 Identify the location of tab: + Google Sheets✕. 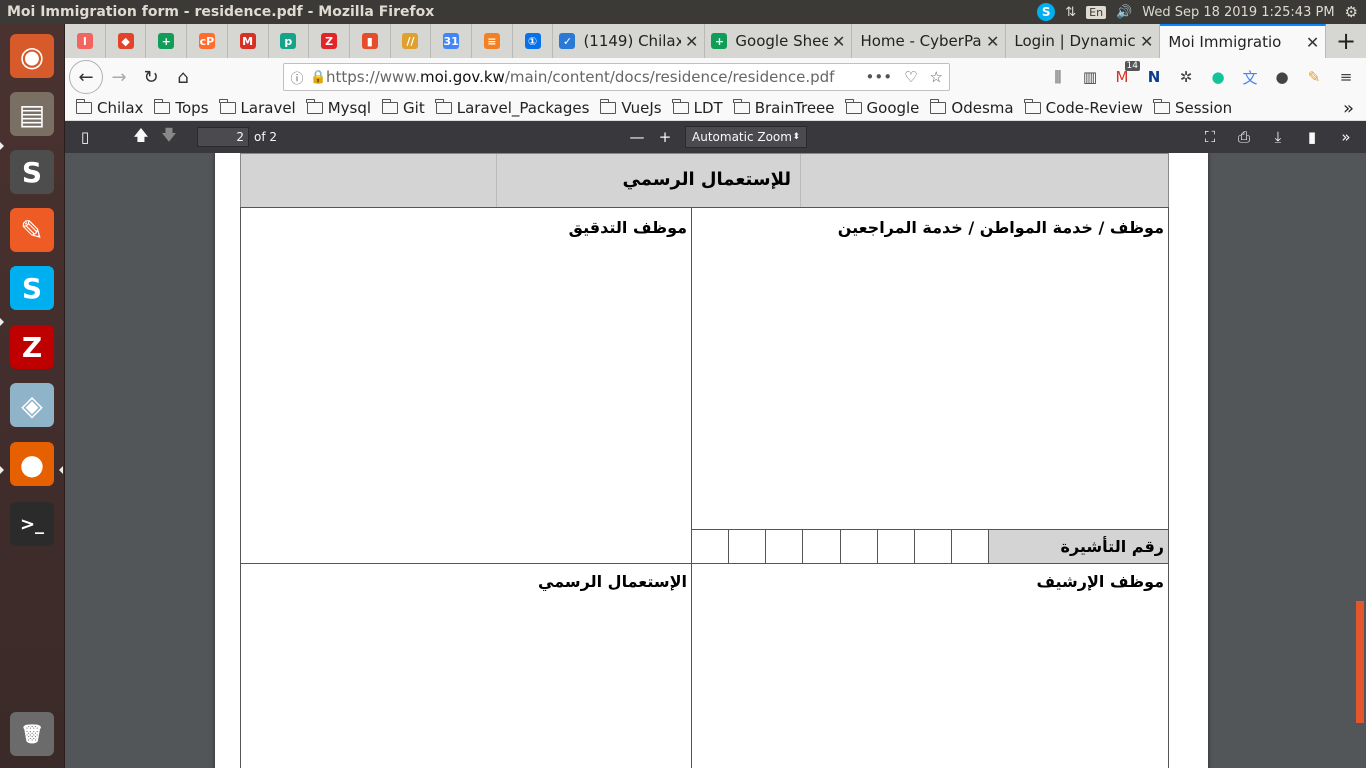
(779, 41).